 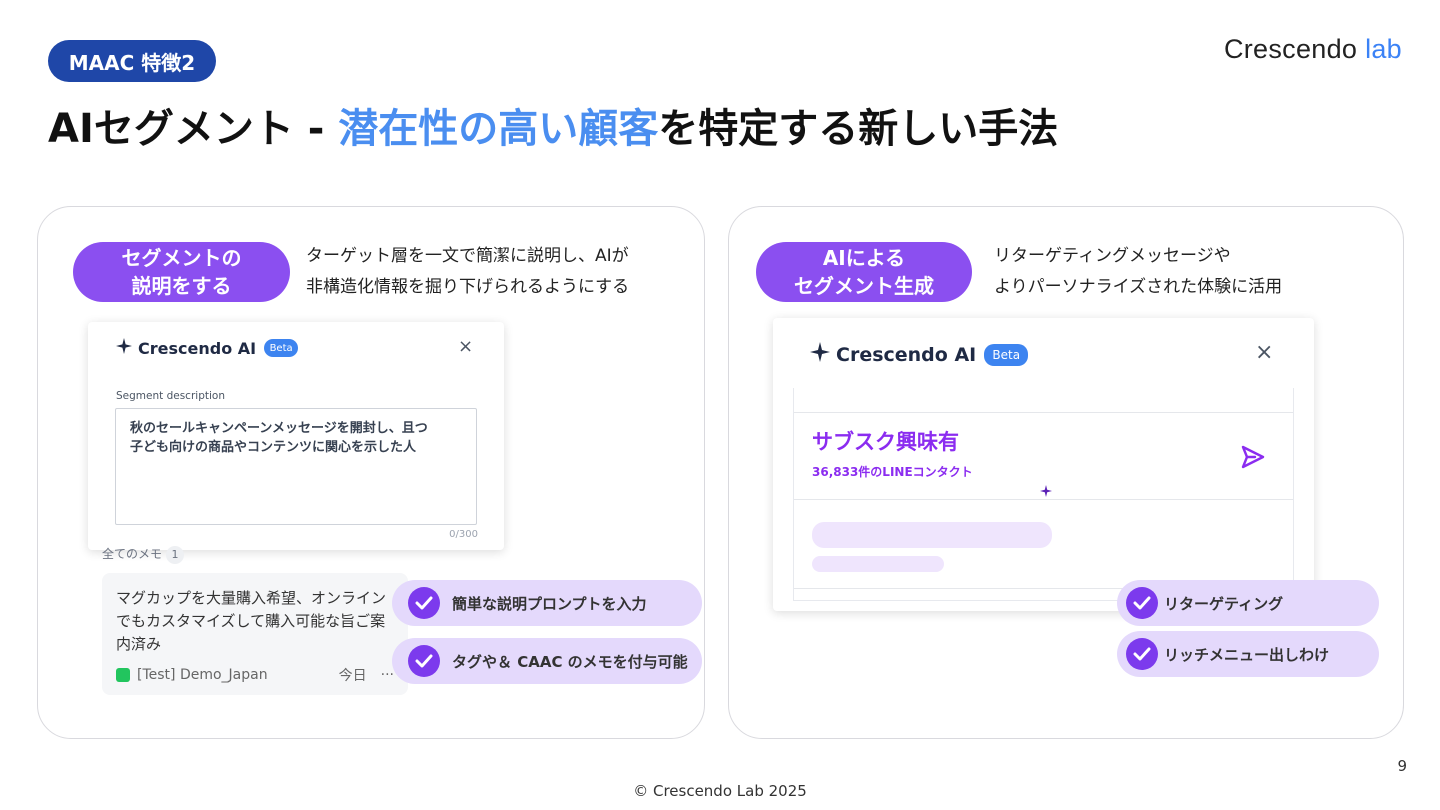 I want to click on page-number: 9, so click(x=1402, y=766).